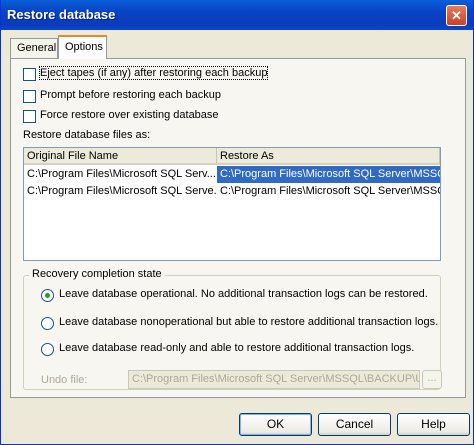 The width and height of the screenshot is (474, 445). What do you see at coordinates (354, 424) in the screenshot?
I see `cancel-button: Cancel` at bounding box center [354, 424].